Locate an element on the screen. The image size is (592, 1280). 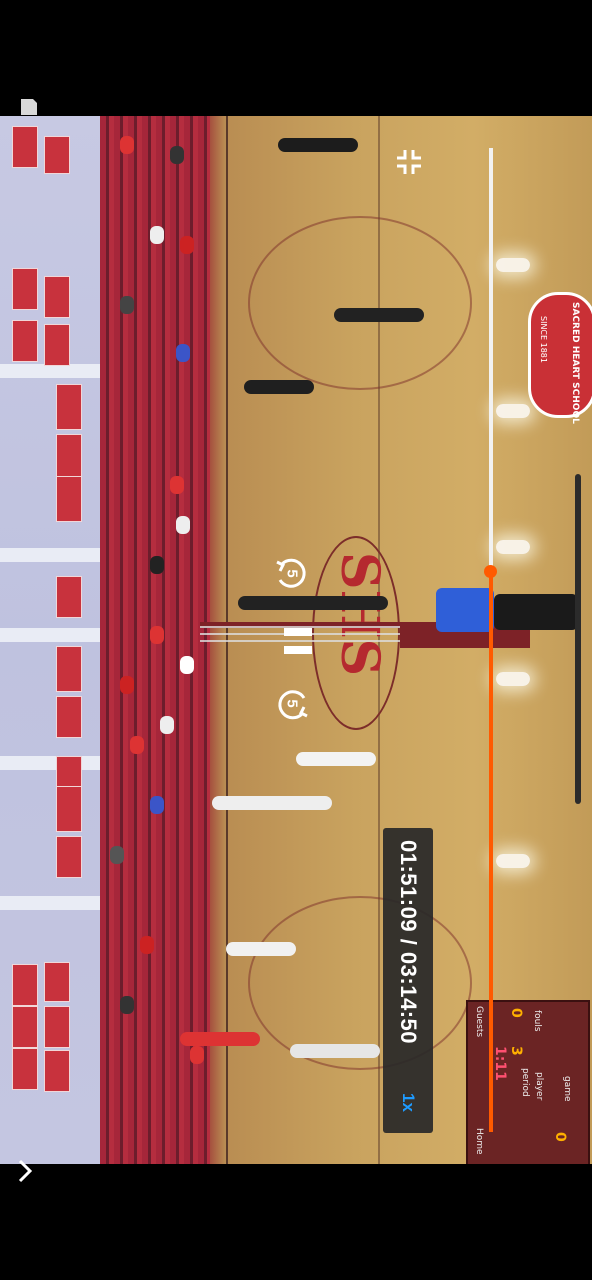
total-time: 03:14:50 is located at coordinates (408, 997).